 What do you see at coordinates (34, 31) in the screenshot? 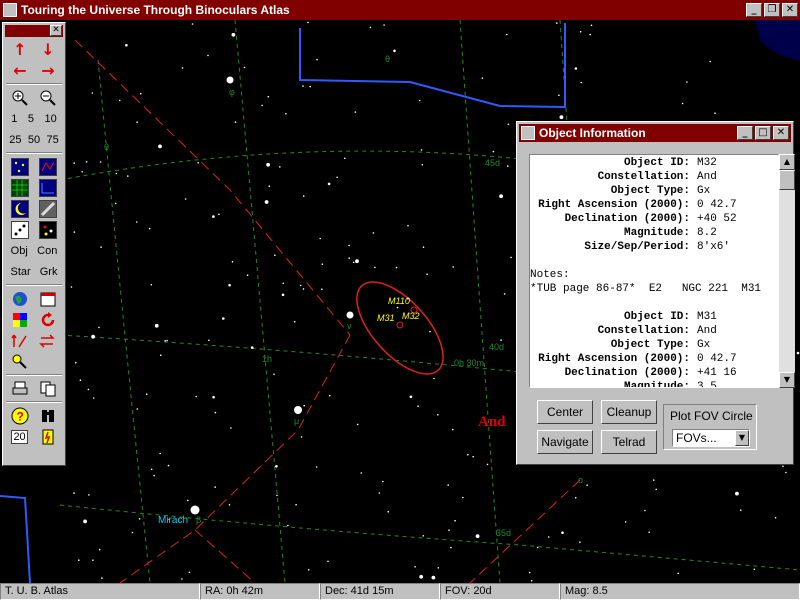
I see `toolbox-title-bar: ✕` at bounding box center [34, 31].